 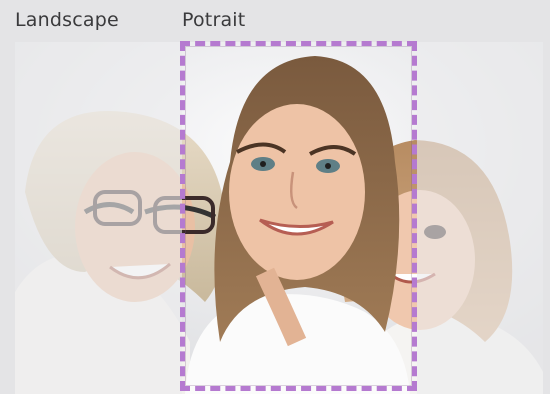 I want to click on tab-portrait: Potrait, so click(x=213, y=20).